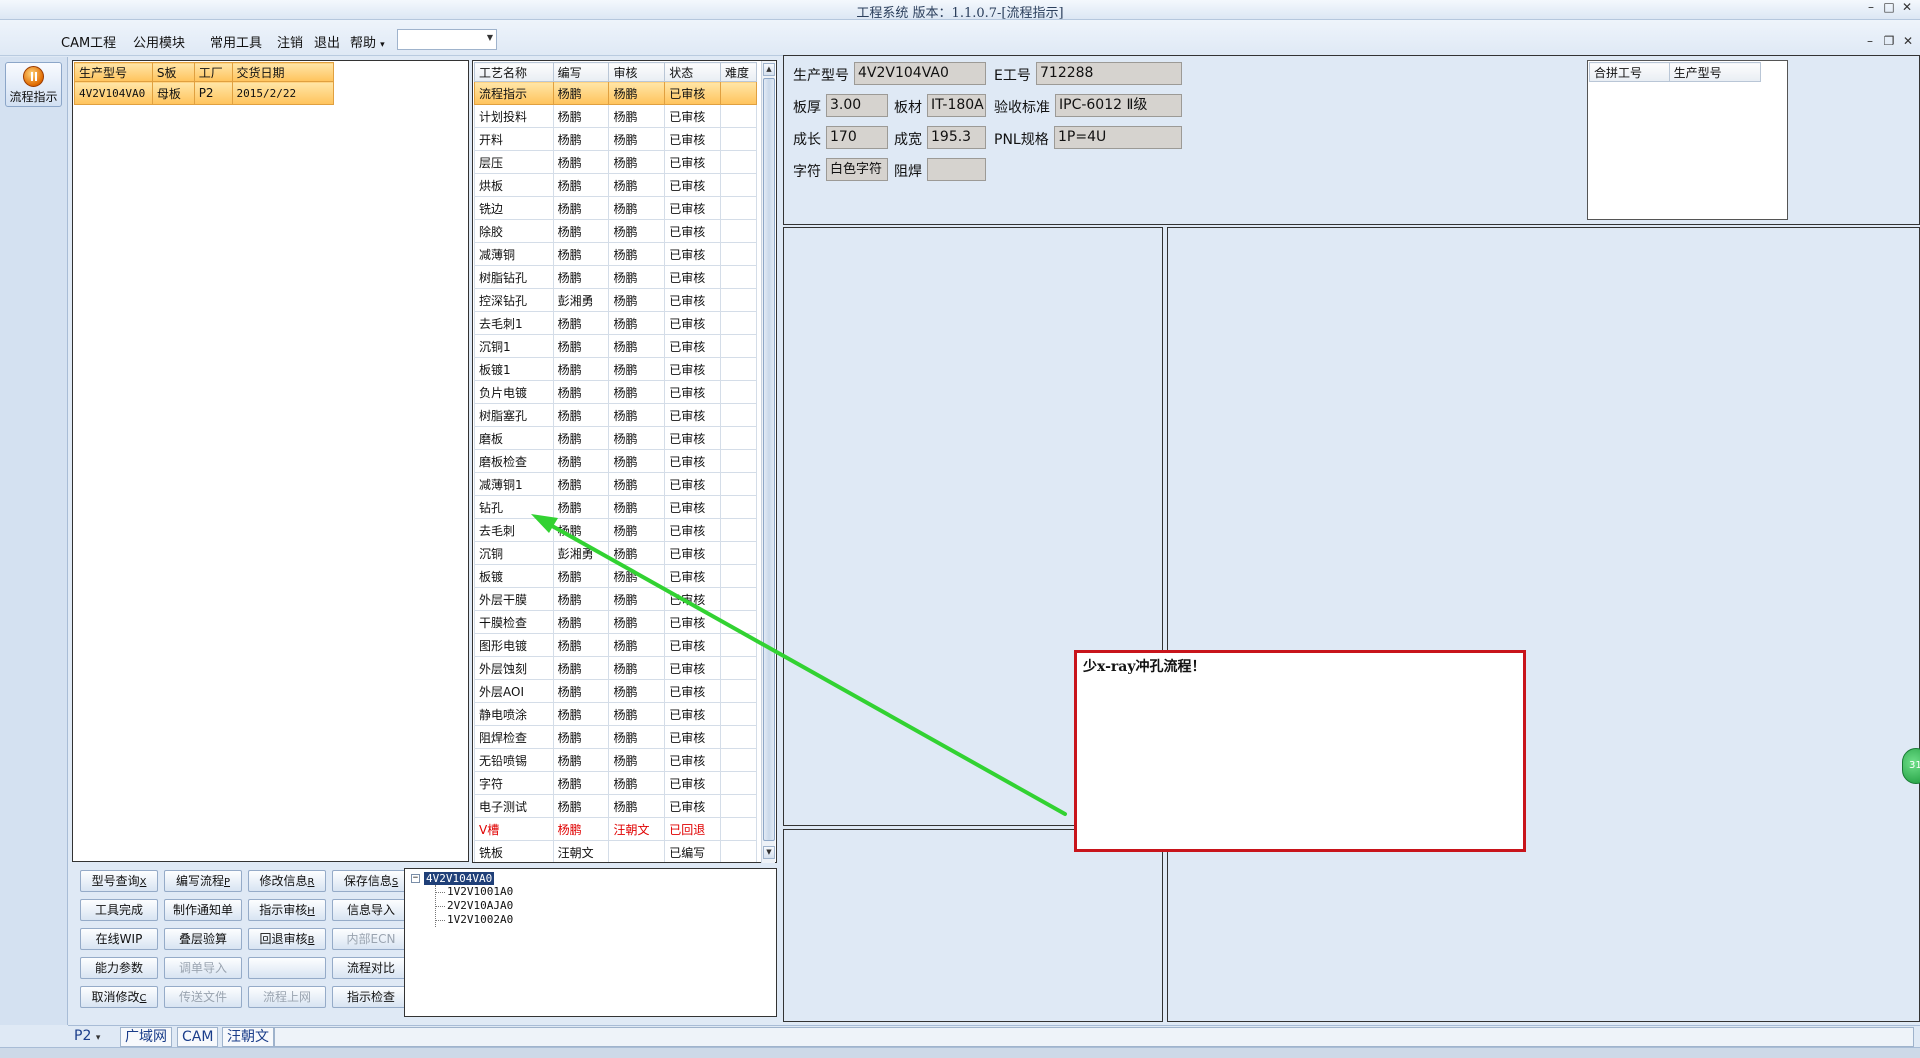 The width and height of the screenshot is (1920, 1058). I want to click on merge-header-job: 合拼工号, so click(1629, 72).